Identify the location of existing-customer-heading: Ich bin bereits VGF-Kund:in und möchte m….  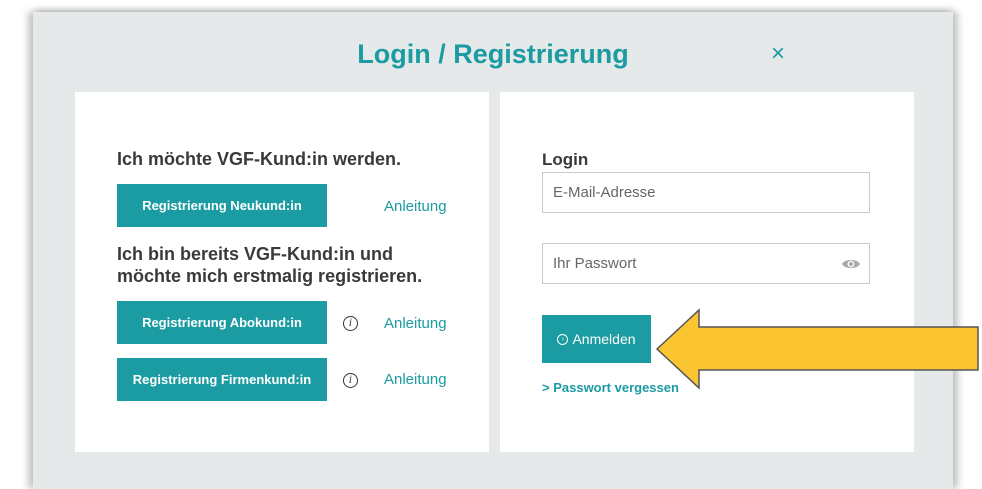
(269, 265).